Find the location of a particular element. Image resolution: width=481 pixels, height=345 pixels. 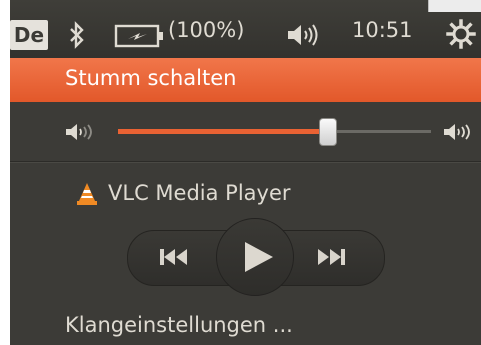

play-button is located at coordinates (255, 257).